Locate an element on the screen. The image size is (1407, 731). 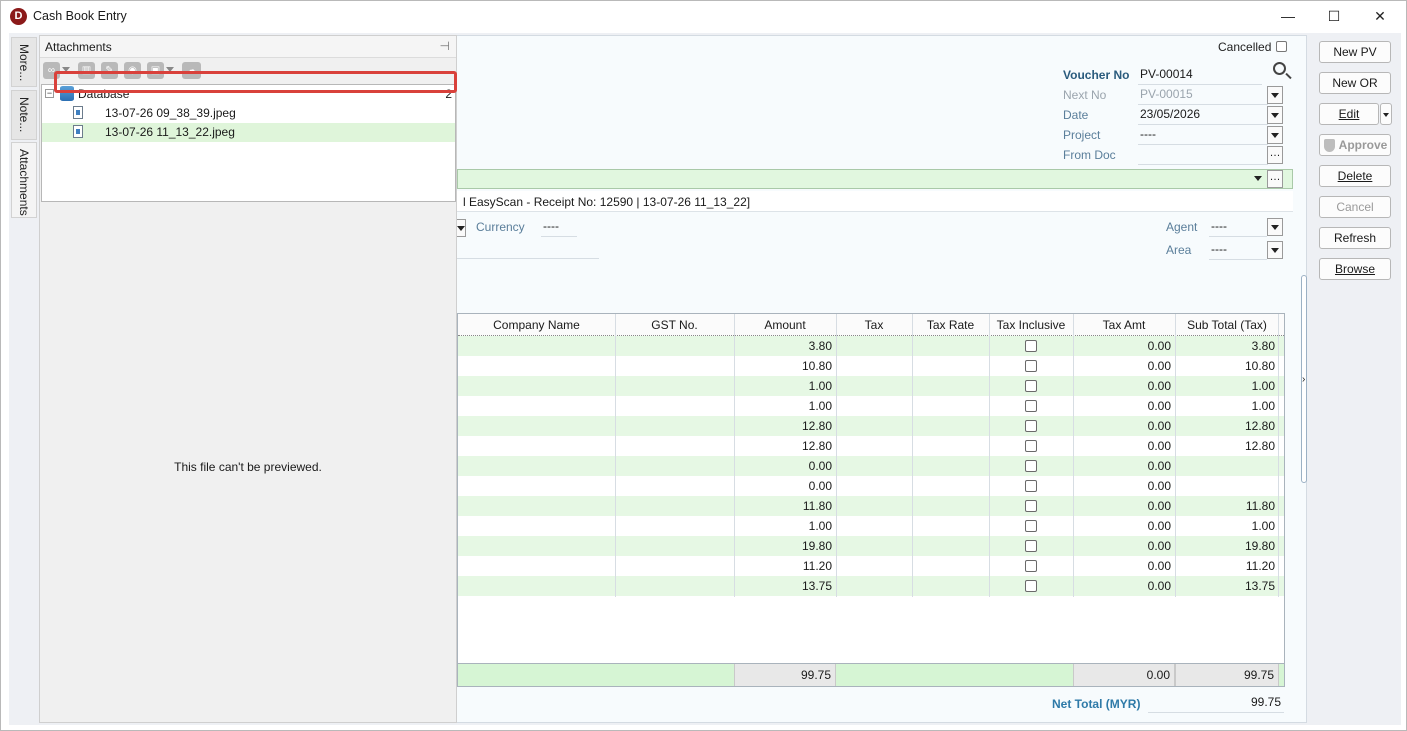
col-gst-no: GST No. is located at coordinates (674, 325).